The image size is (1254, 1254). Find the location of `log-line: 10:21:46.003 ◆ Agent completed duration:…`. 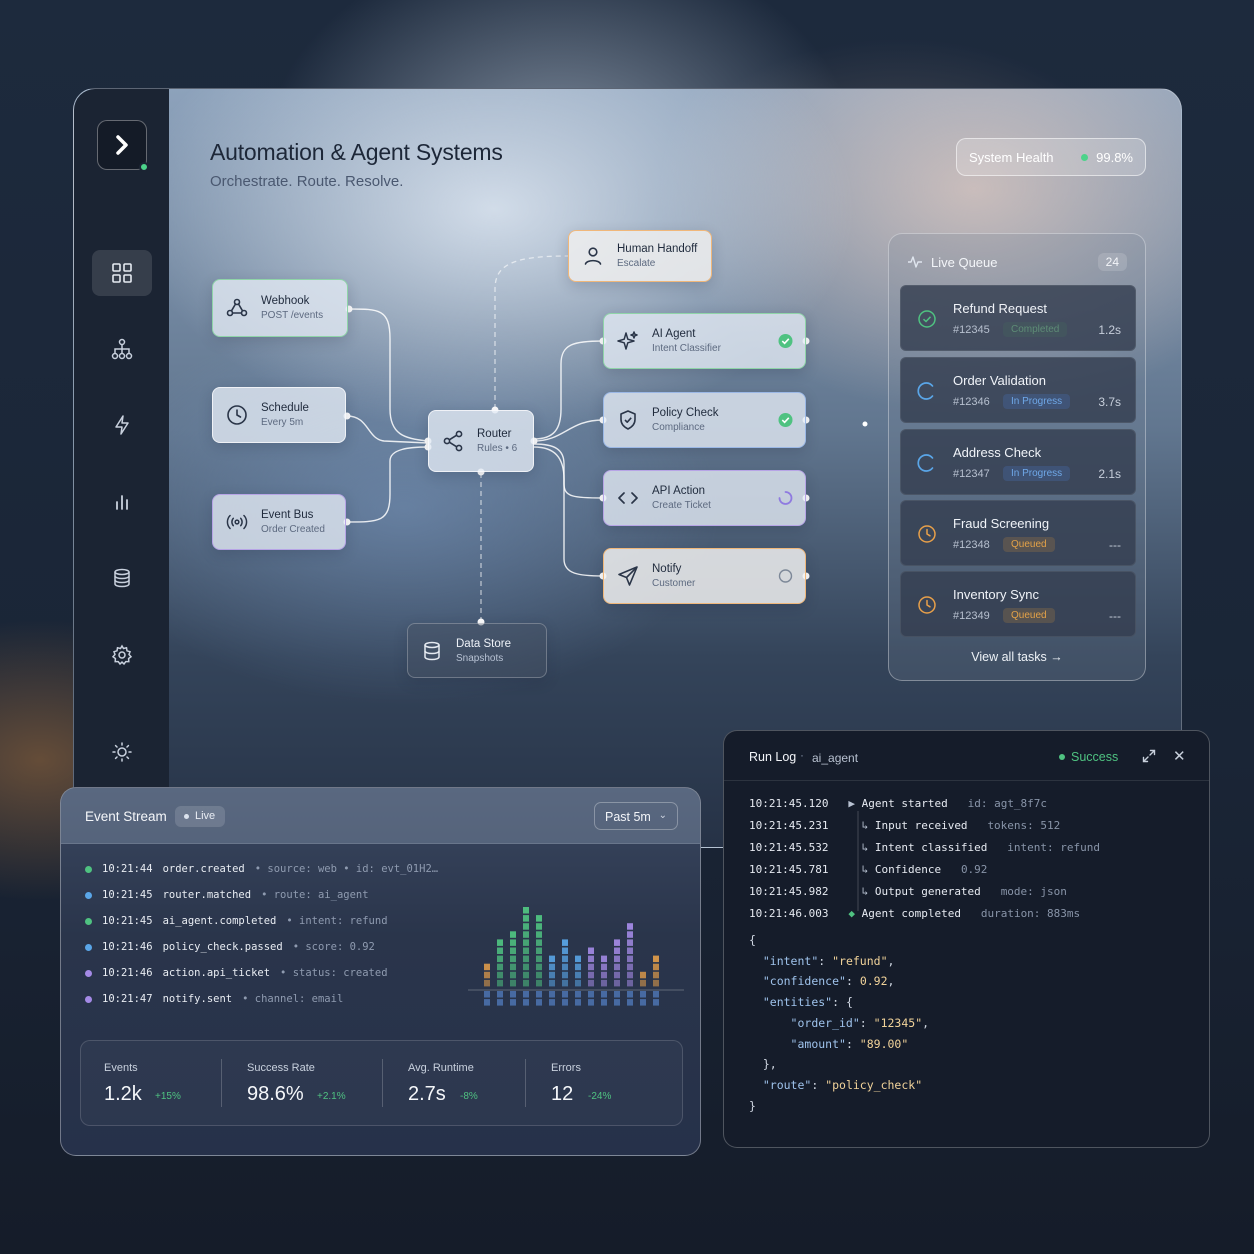

log-line: 10:21:46.003 ◆ Agent completed duration:… is located at coordinates (914, 913).